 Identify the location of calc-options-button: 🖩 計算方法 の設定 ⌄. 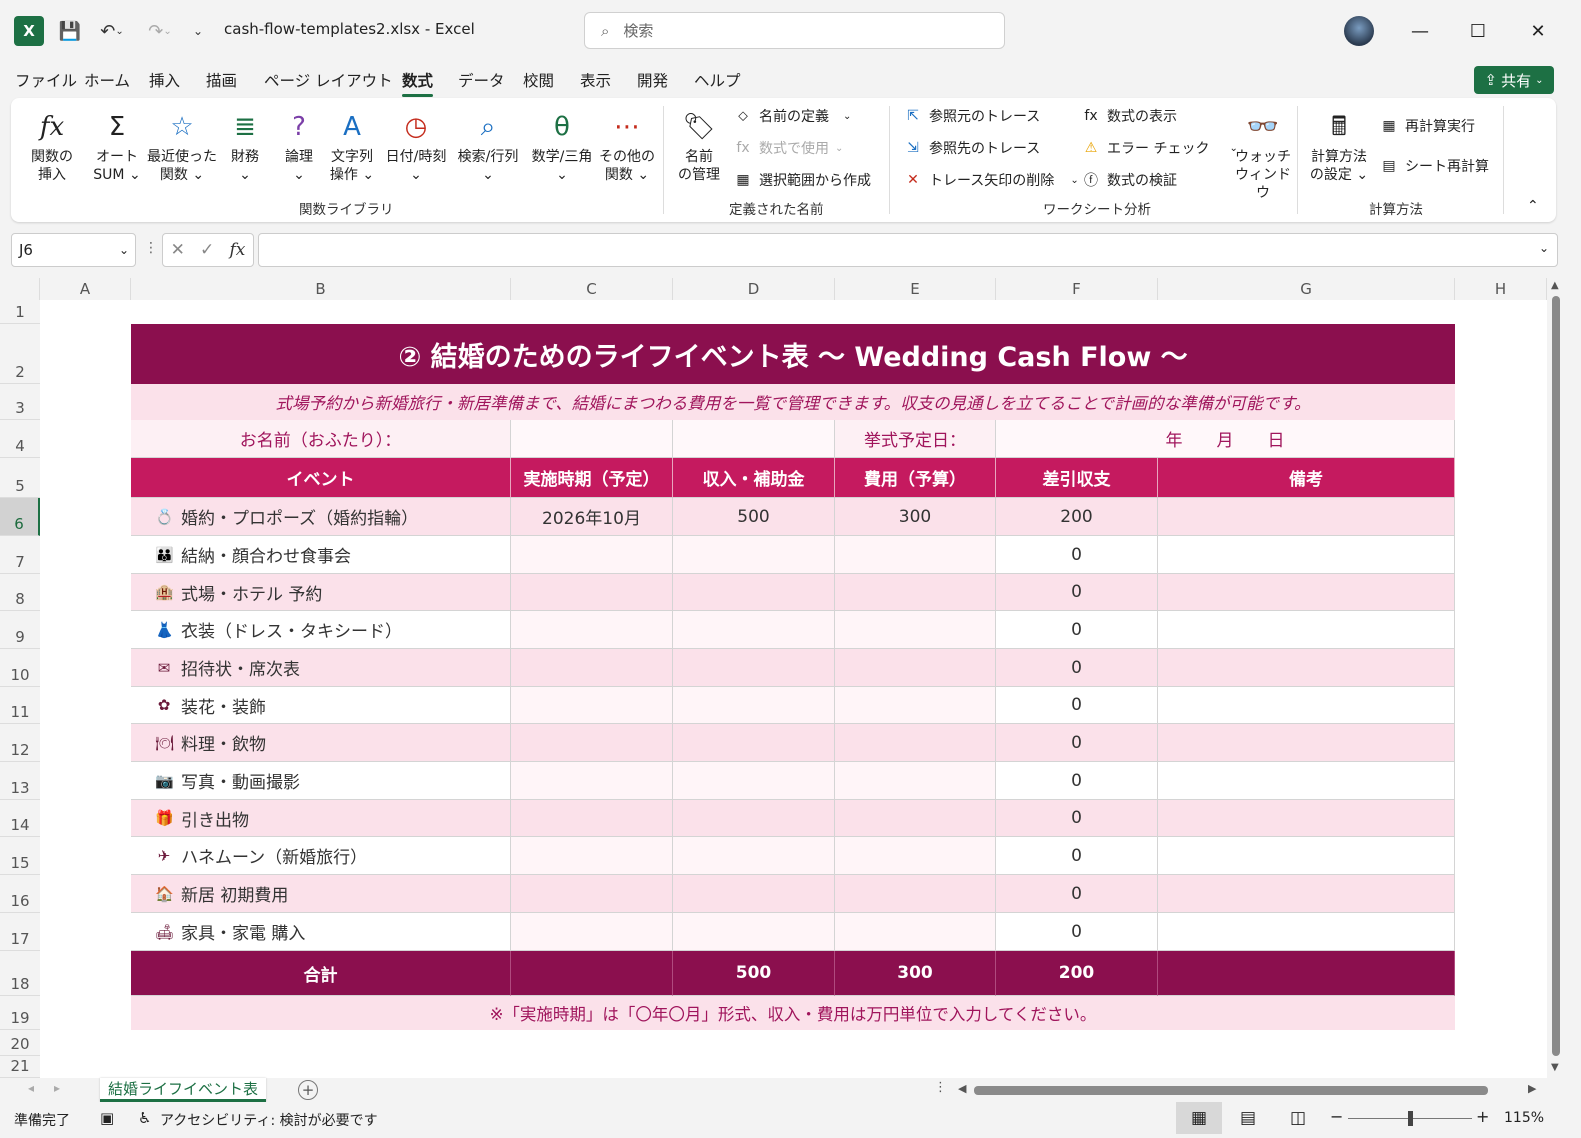
(1339, 146).